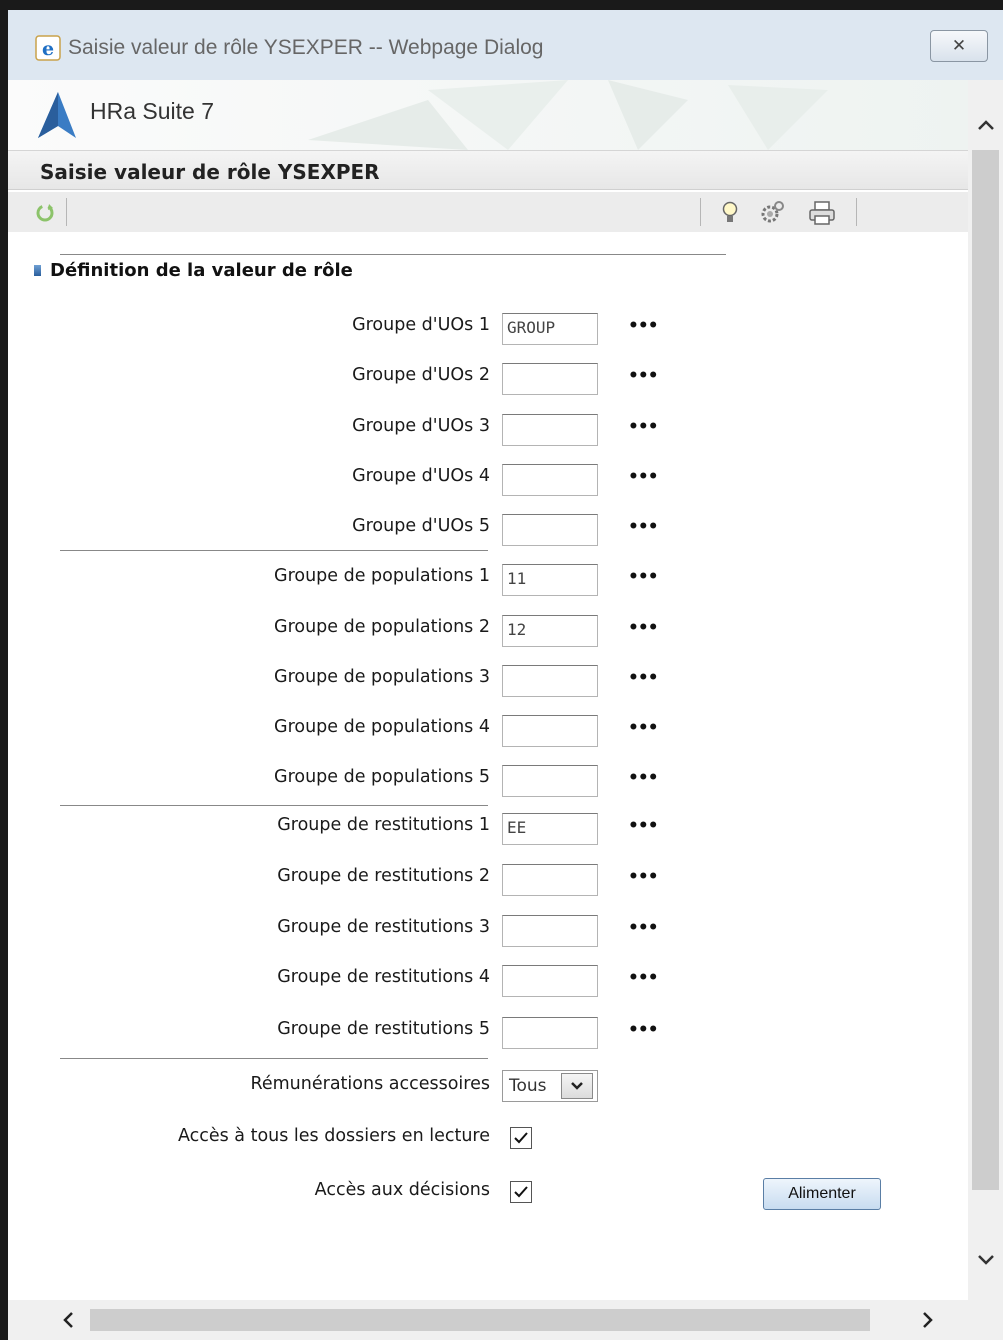 The height and width of the screenshot is (1340, 1003). I want to click on page-title-bar: Saisie valeur de rôle YSEXPER, so click(488, 170).